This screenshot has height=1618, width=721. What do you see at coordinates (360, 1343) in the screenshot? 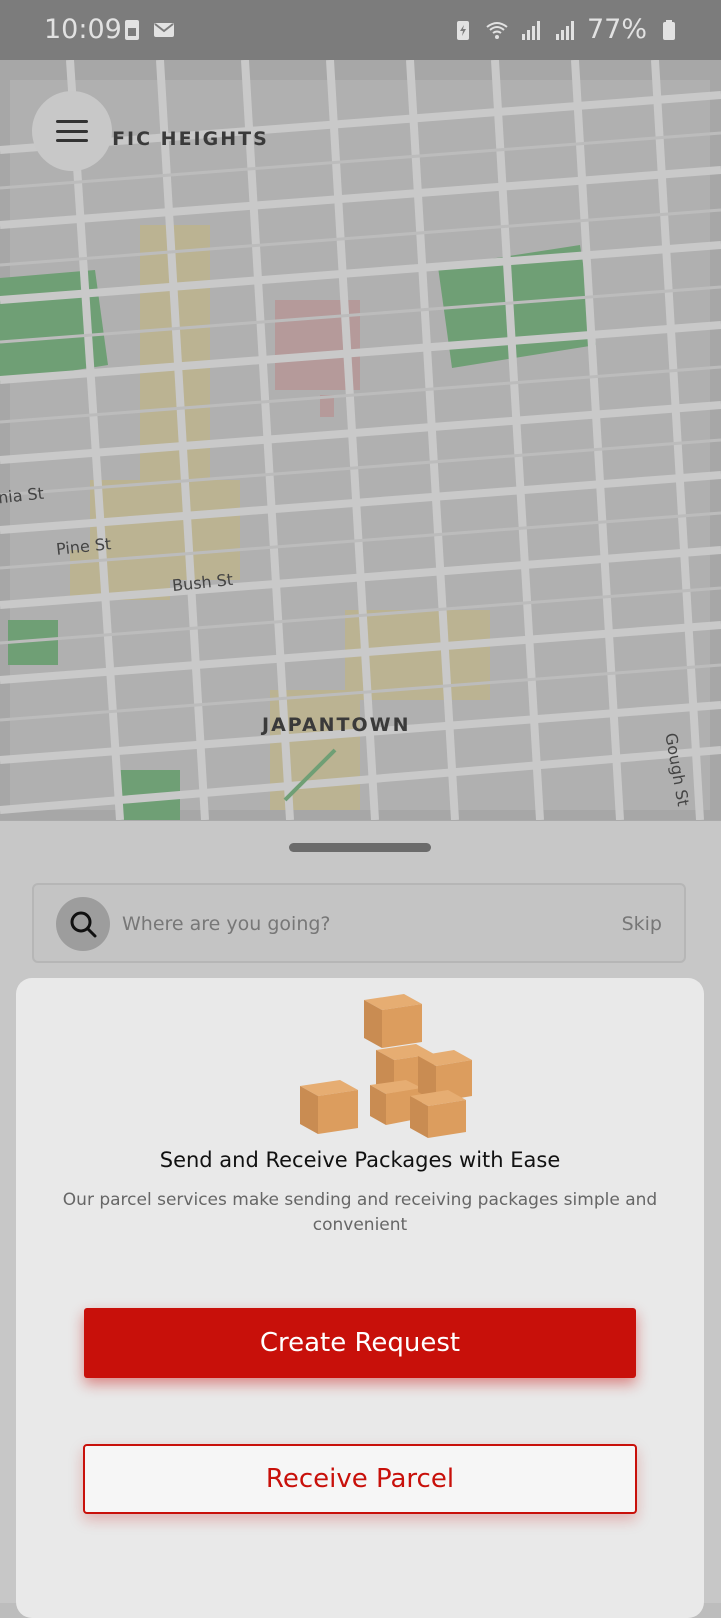
I see `create-request-button: Create Request` at bounding box center [360, 1343].